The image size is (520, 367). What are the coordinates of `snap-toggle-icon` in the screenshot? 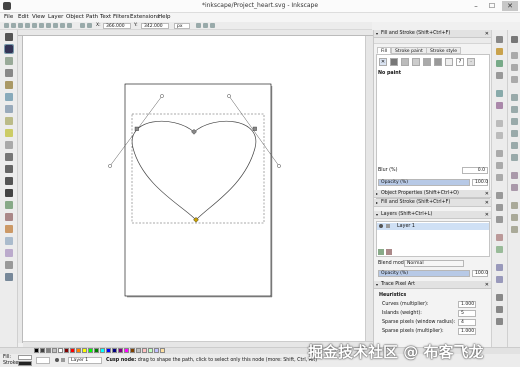 It's located at (514, 39).